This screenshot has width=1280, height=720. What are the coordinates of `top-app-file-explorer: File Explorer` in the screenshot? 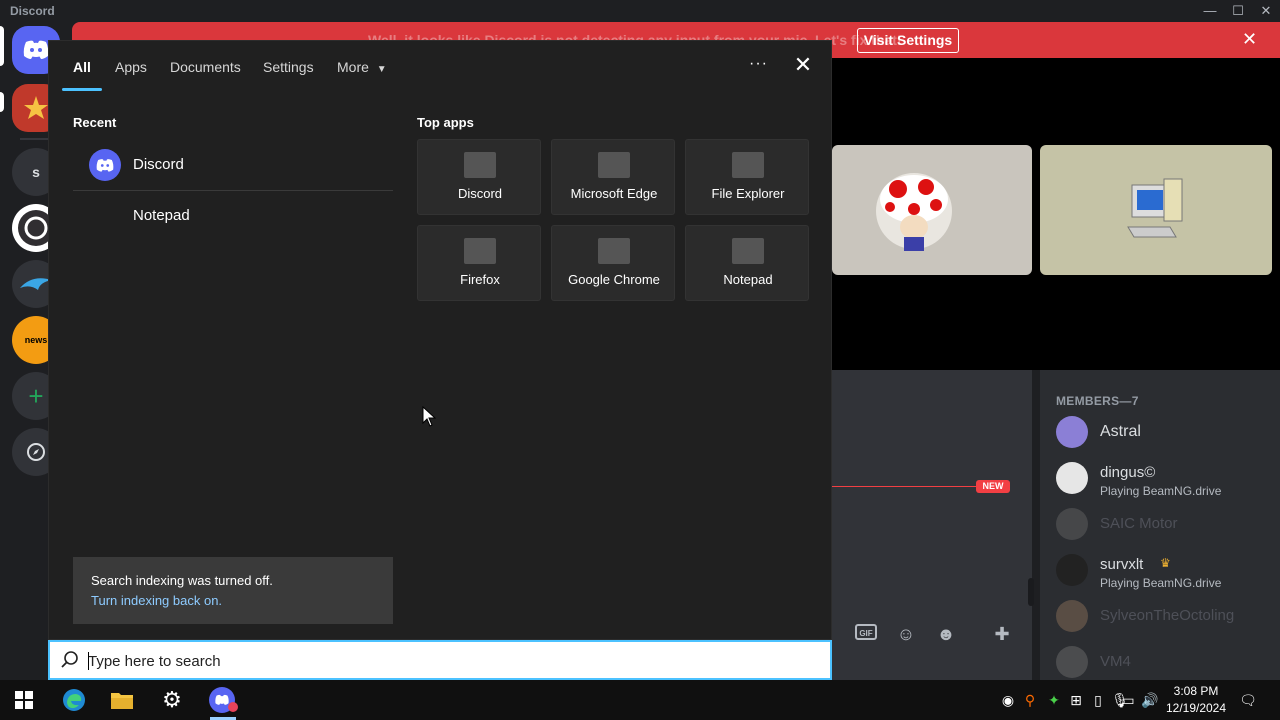 It's located at (747, 177).